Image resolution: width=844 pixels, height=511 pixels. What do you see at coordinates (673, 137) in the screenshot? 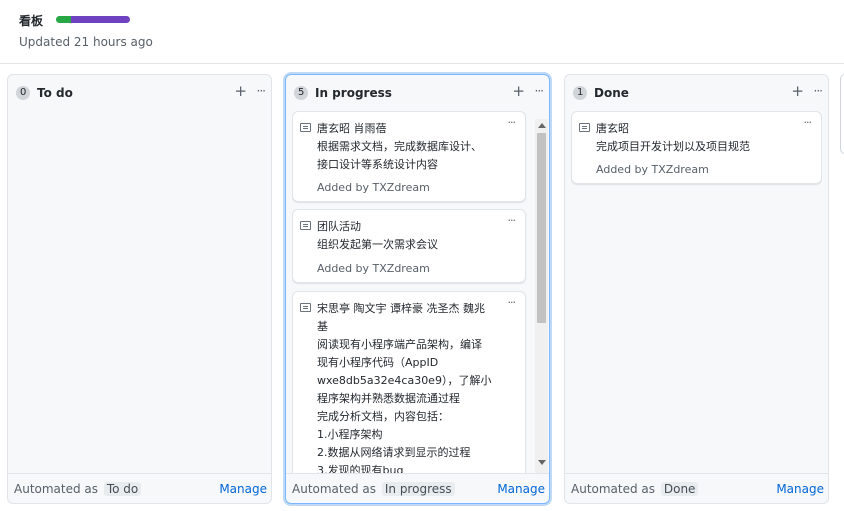
I see `card-note: 唐玄昭 完成项目开发计划以及项目规范` at bounding box center [673, 137].